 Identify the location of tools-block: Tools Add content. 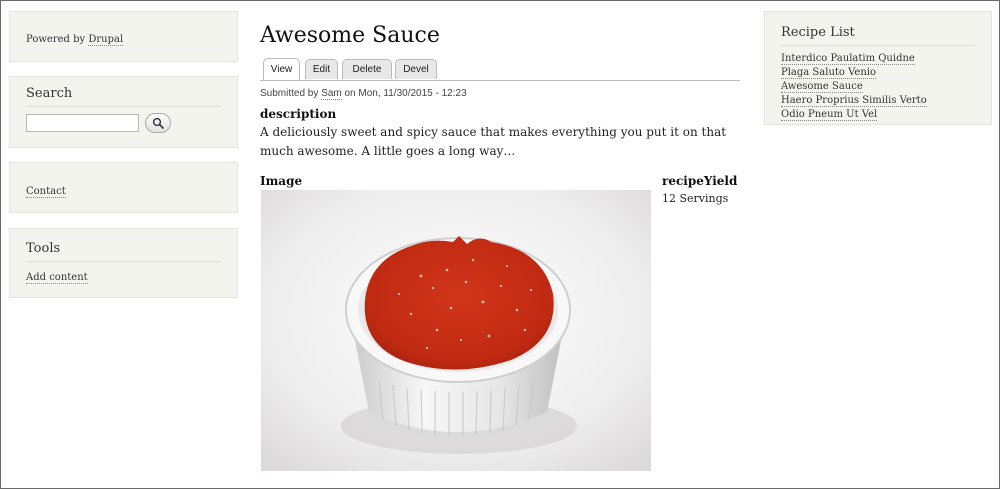
(123, 263).